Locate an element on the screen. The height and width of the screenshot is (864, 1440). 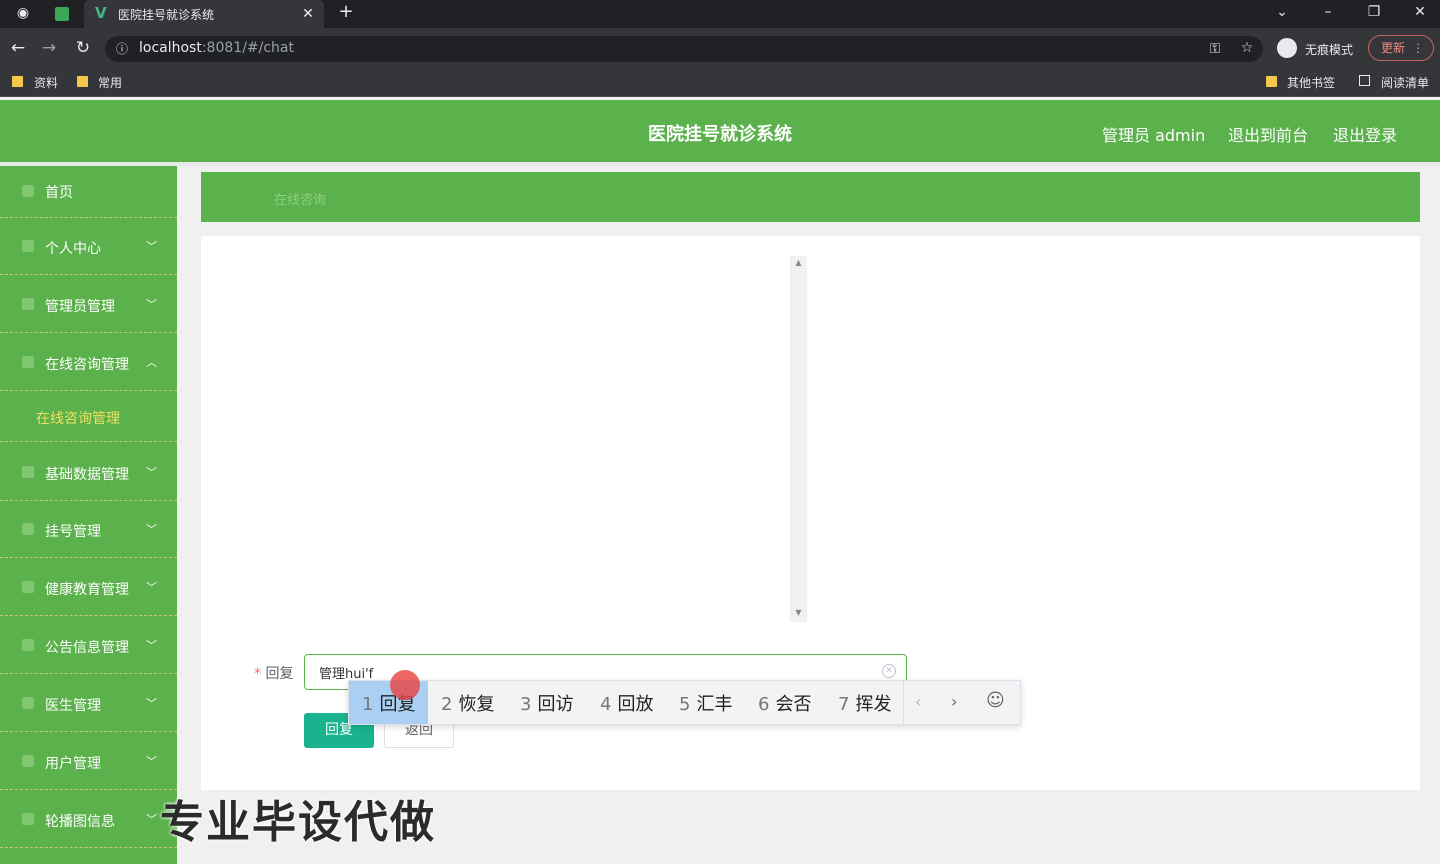
ime-candidate: 4 回放 is located at coordinates (626, 703).